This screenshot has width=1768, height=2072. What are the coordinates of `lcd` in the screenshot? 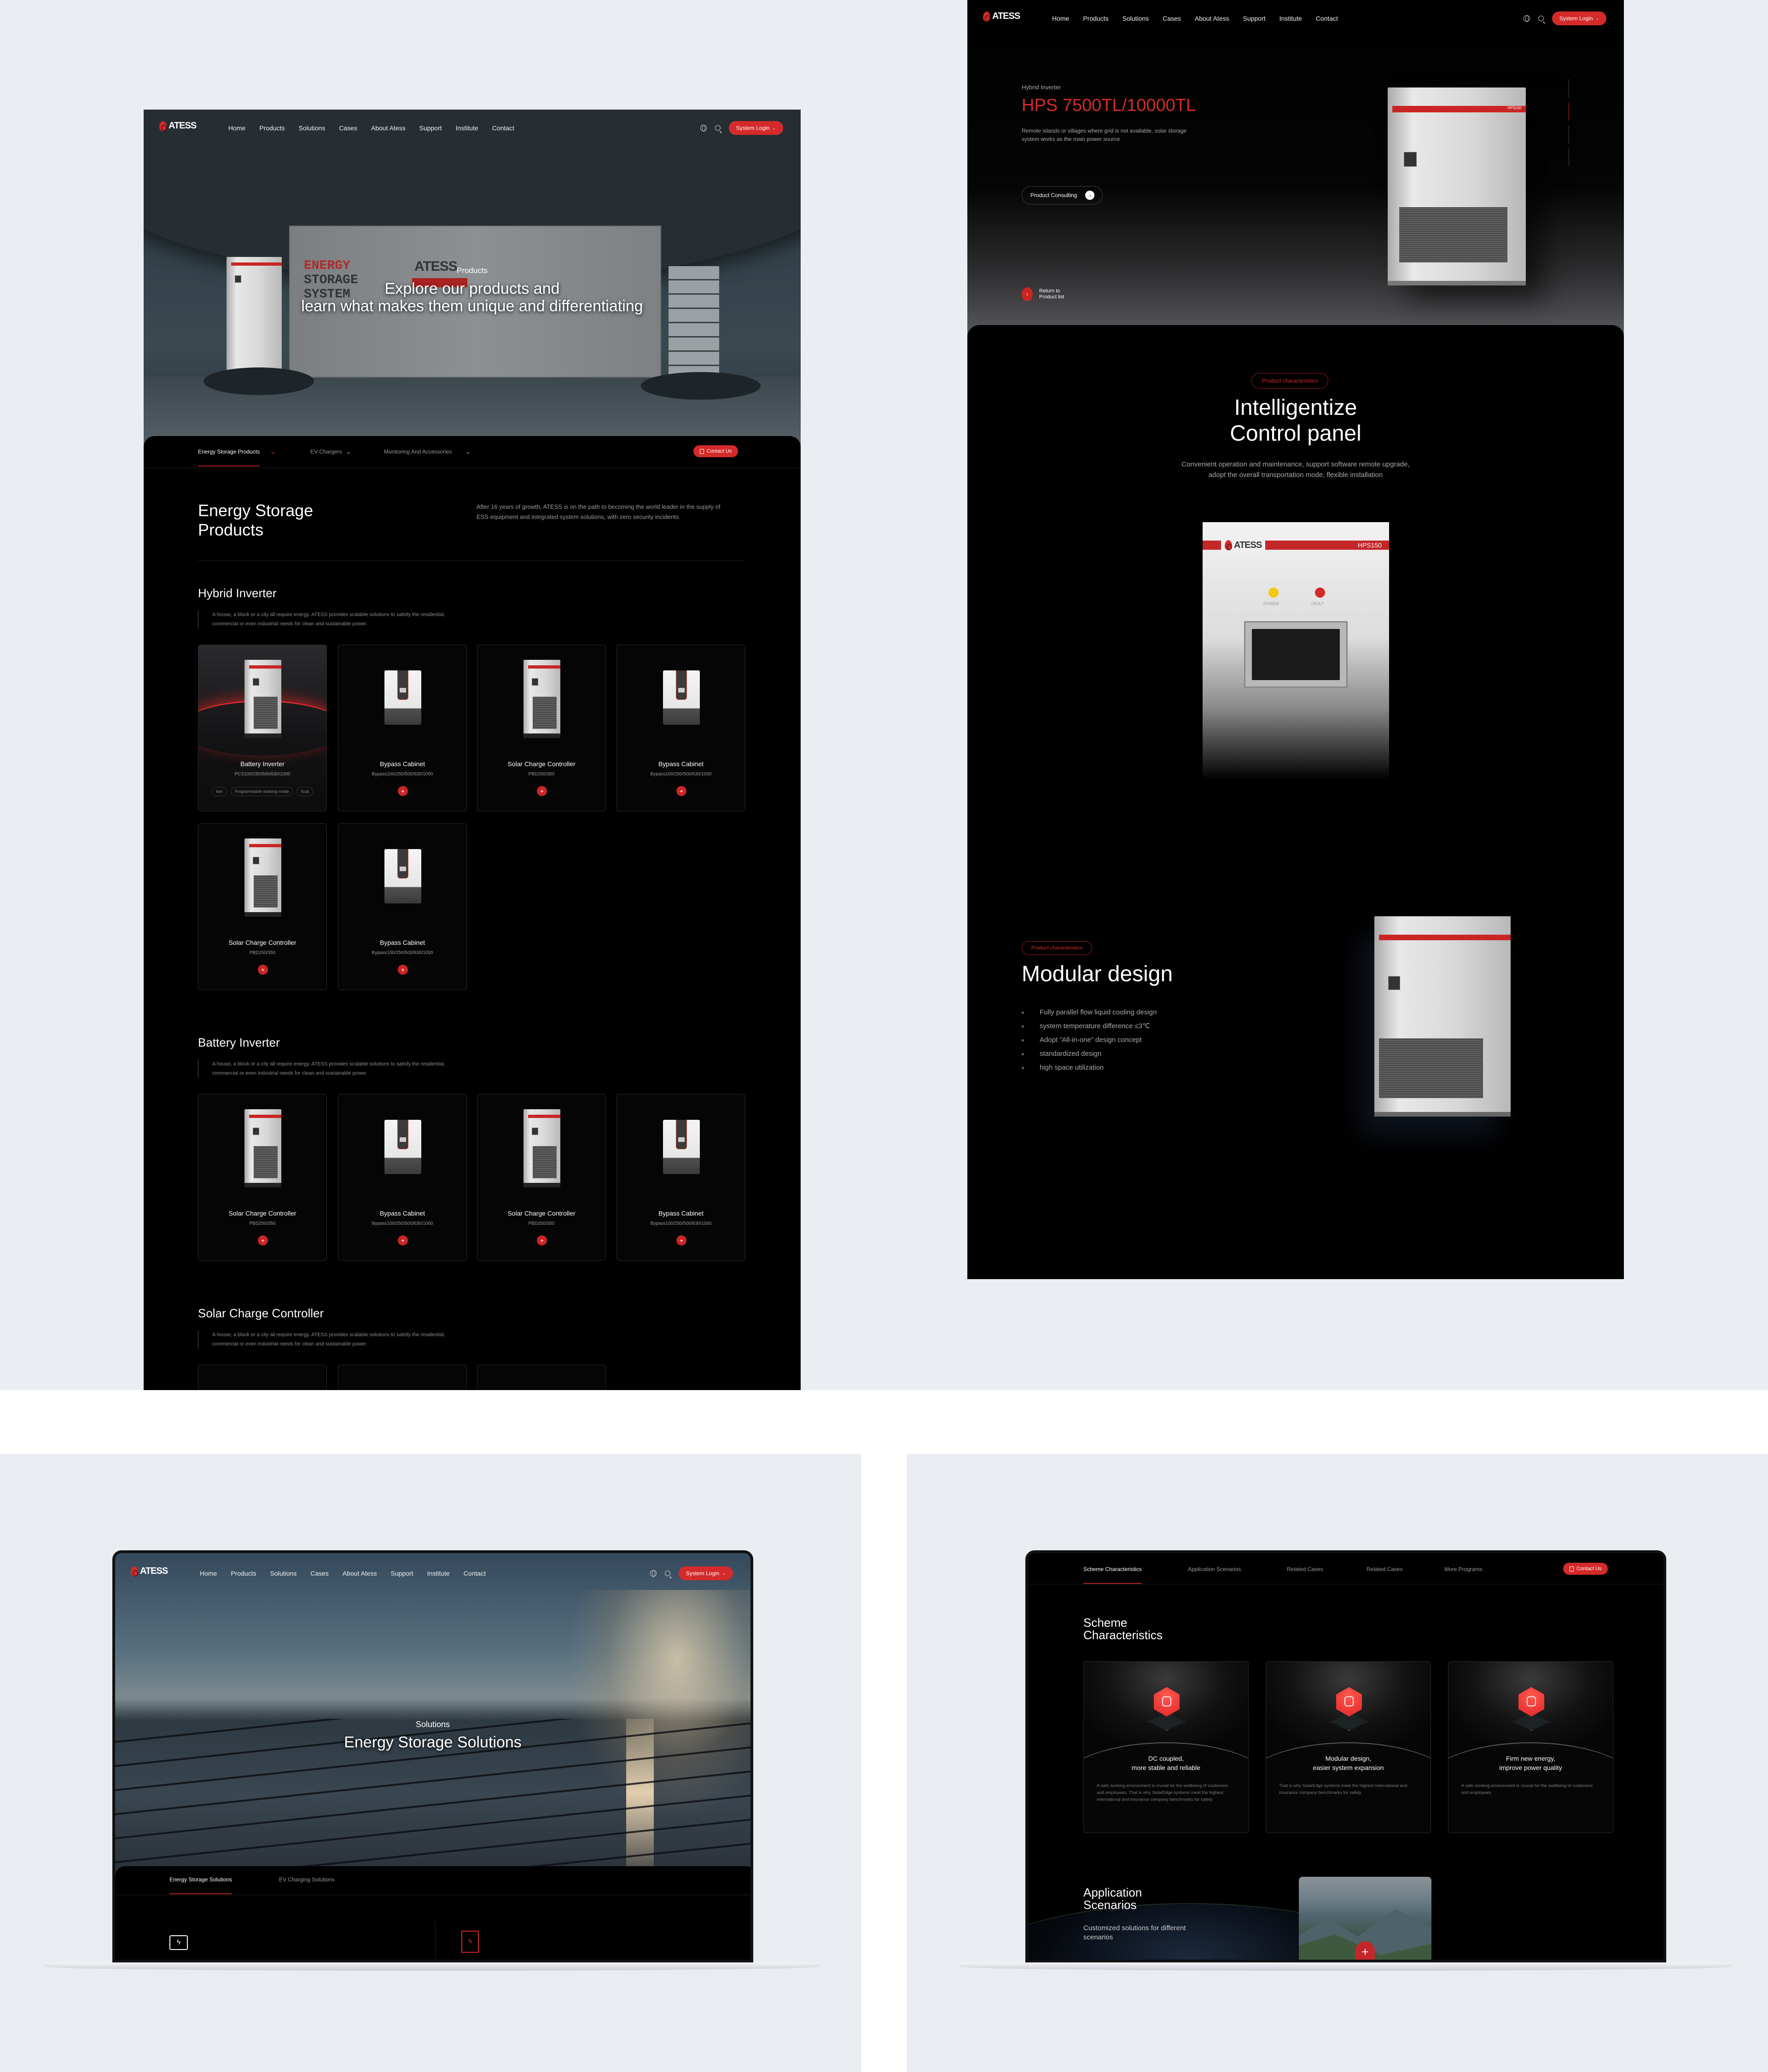 It's located at (403, 869).